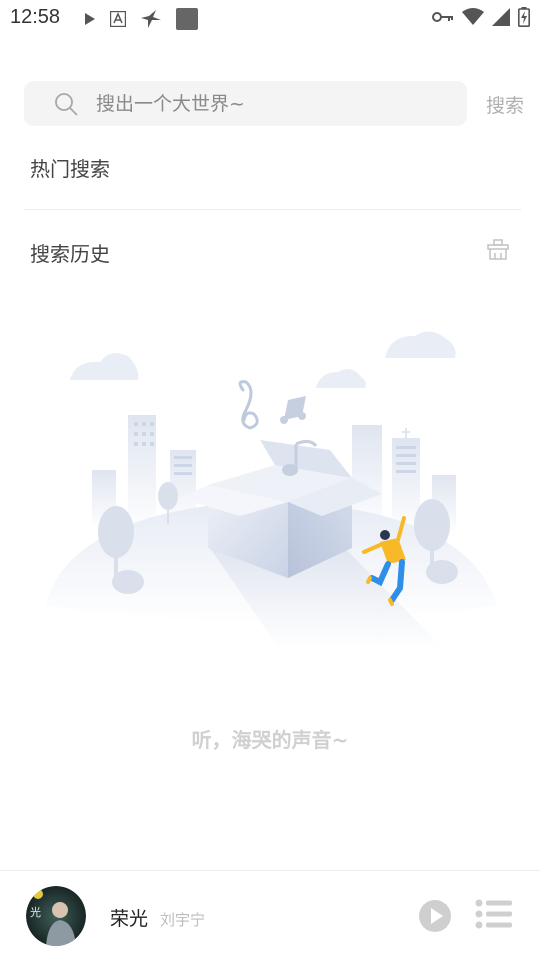 Image resolution: width=540 pixels, height=960 pixels. Describe the element at coordinates (56, 916) in the screenshot. I see `album-art: 光` at that location.